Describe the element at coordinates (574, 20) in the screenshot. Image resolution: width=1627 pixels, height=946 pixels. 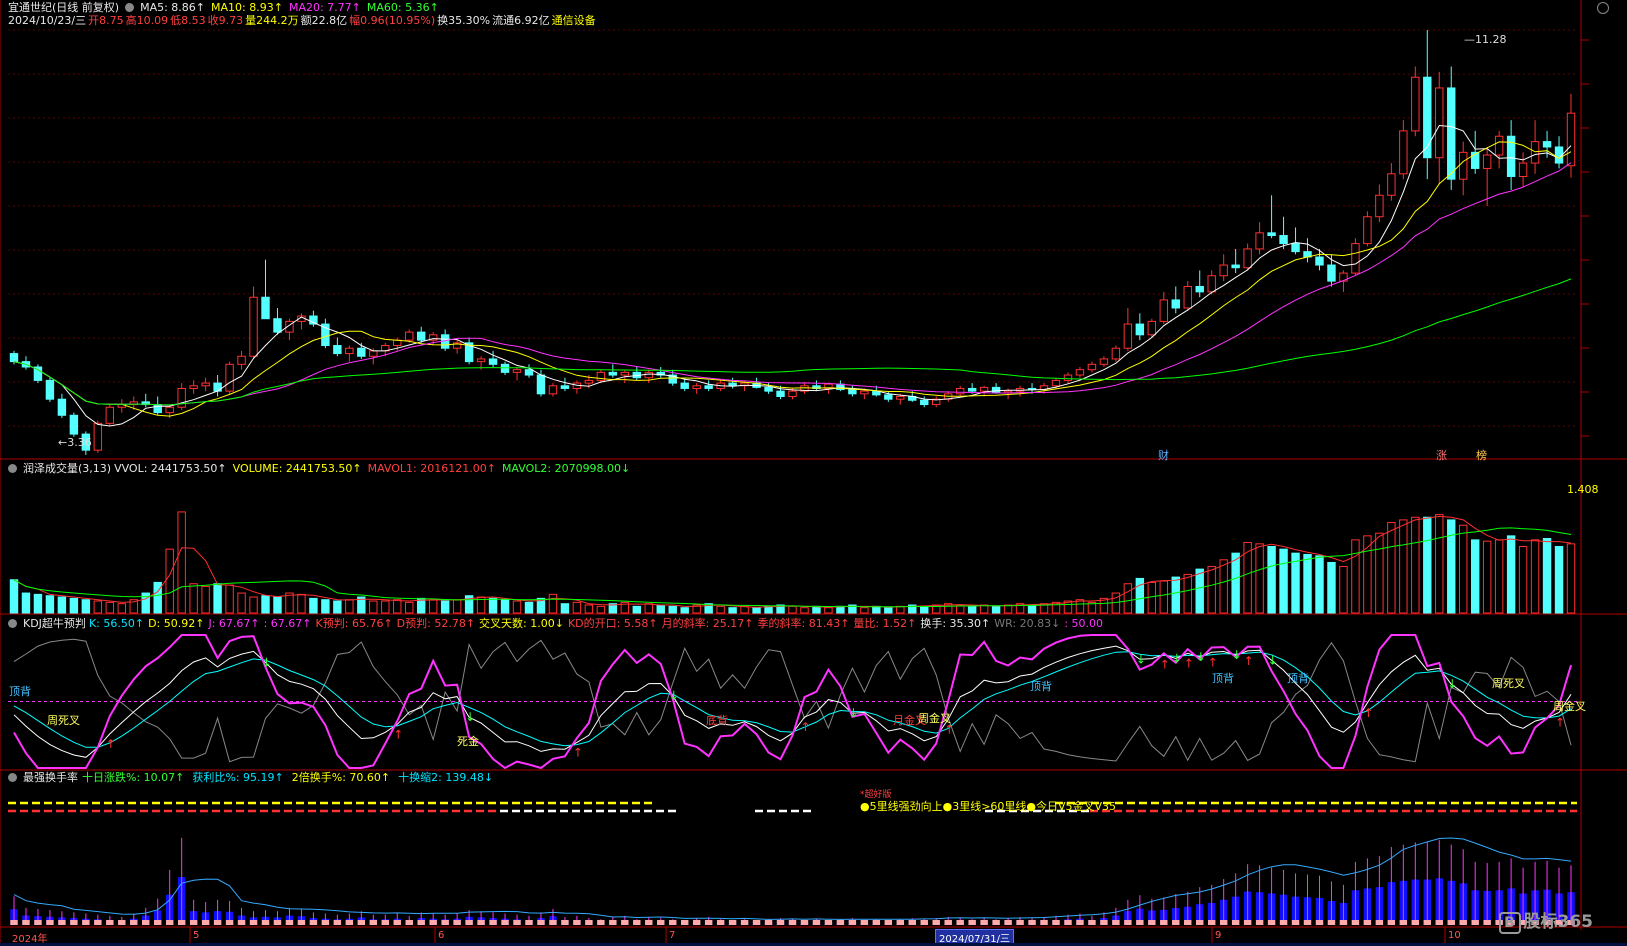
I see `quote-sector: 通信设备` at that location.